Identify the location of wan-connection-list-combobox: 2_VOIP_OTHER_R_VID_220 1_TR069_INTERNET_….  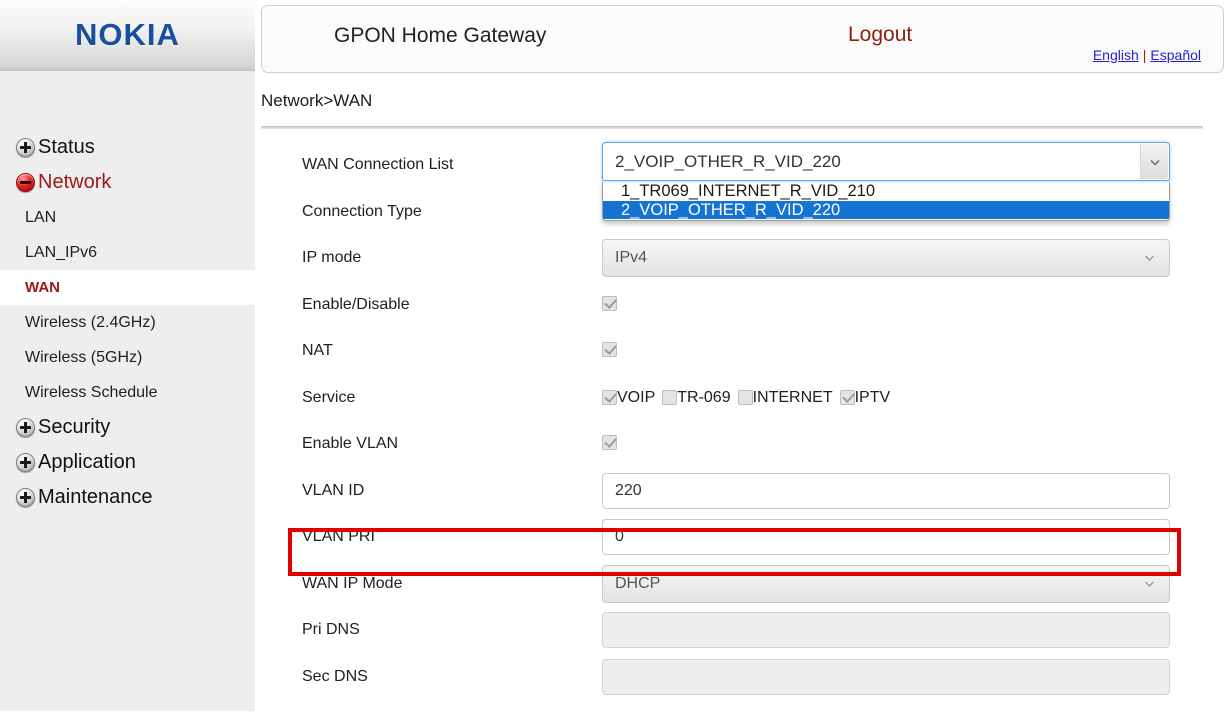
(886, 181).